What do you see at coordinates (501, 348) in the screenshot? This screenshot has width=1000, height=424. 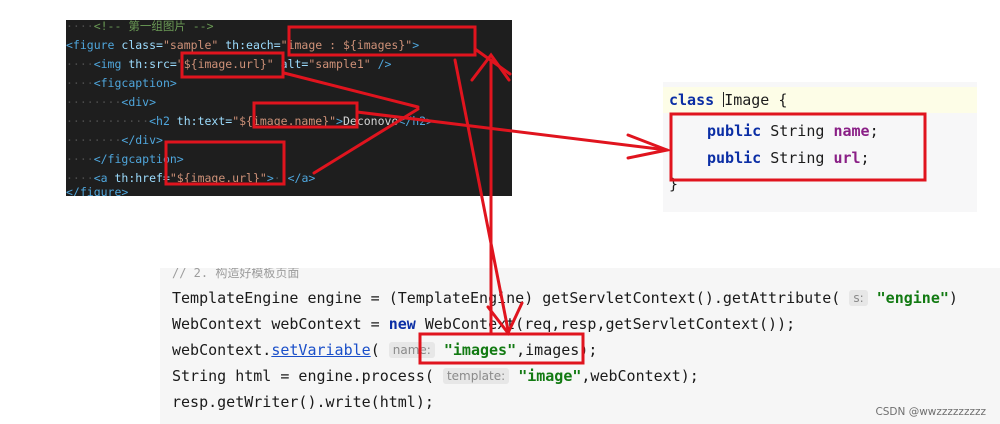 I see `highlight-box-images-string` at bounding box center [501, 348].